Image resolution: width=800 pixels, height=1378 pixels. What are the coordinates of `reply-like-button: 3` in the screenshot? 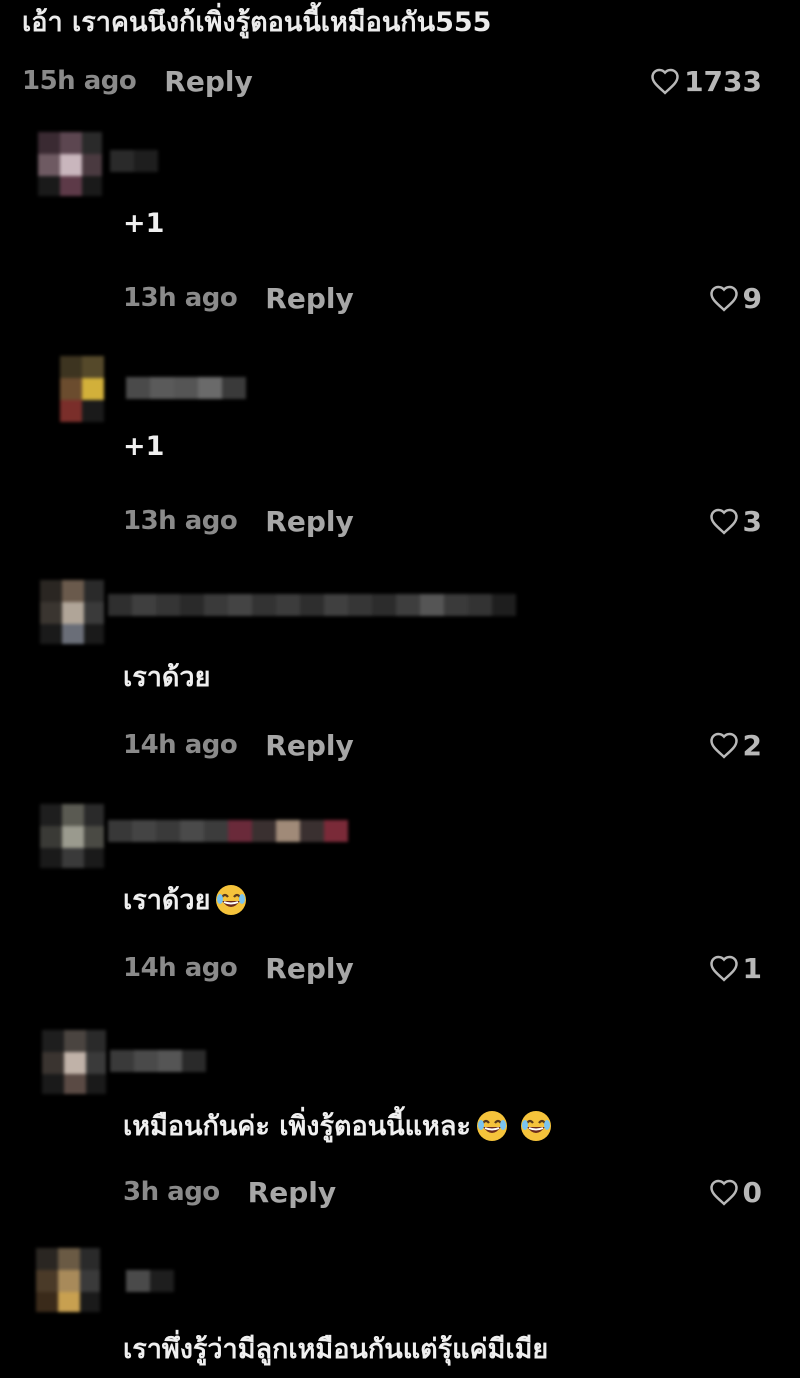 It's located at (735, 521).